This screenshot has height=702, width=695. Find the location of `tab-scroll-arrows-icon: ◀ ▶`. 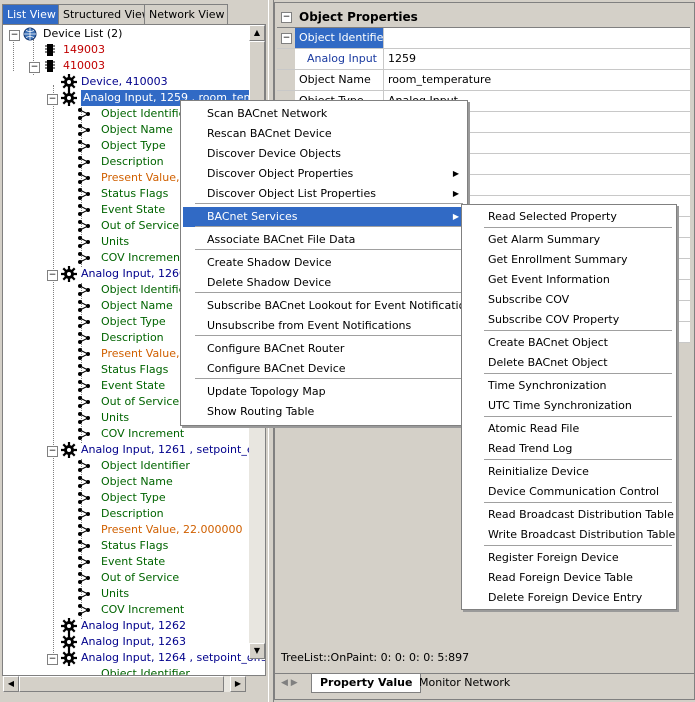

tab-scroll-arrows-icon: ◀ ▶ is located at coordinates (289, 683).